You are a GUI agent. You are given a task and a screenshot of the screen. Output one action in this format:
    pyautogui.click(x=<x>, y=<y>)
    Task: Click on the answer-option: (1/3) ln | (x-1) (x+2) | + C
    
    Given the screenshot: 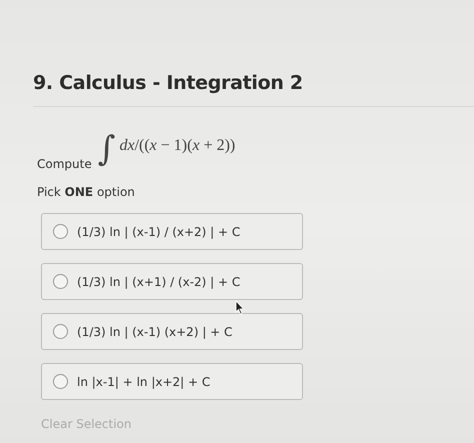 What is the action you would take?
    pyautogui.click(x=172, y=331)
    